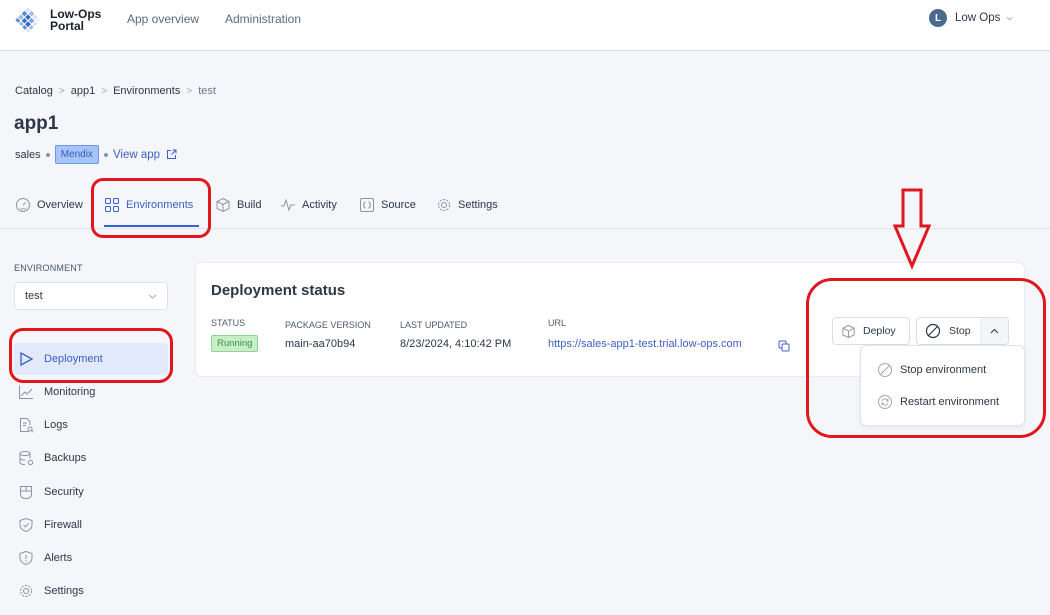  Describe the element at coordinates (328, 325) in the screenshot. I see `package-version-label: PACKAGE VERSION` at that location.